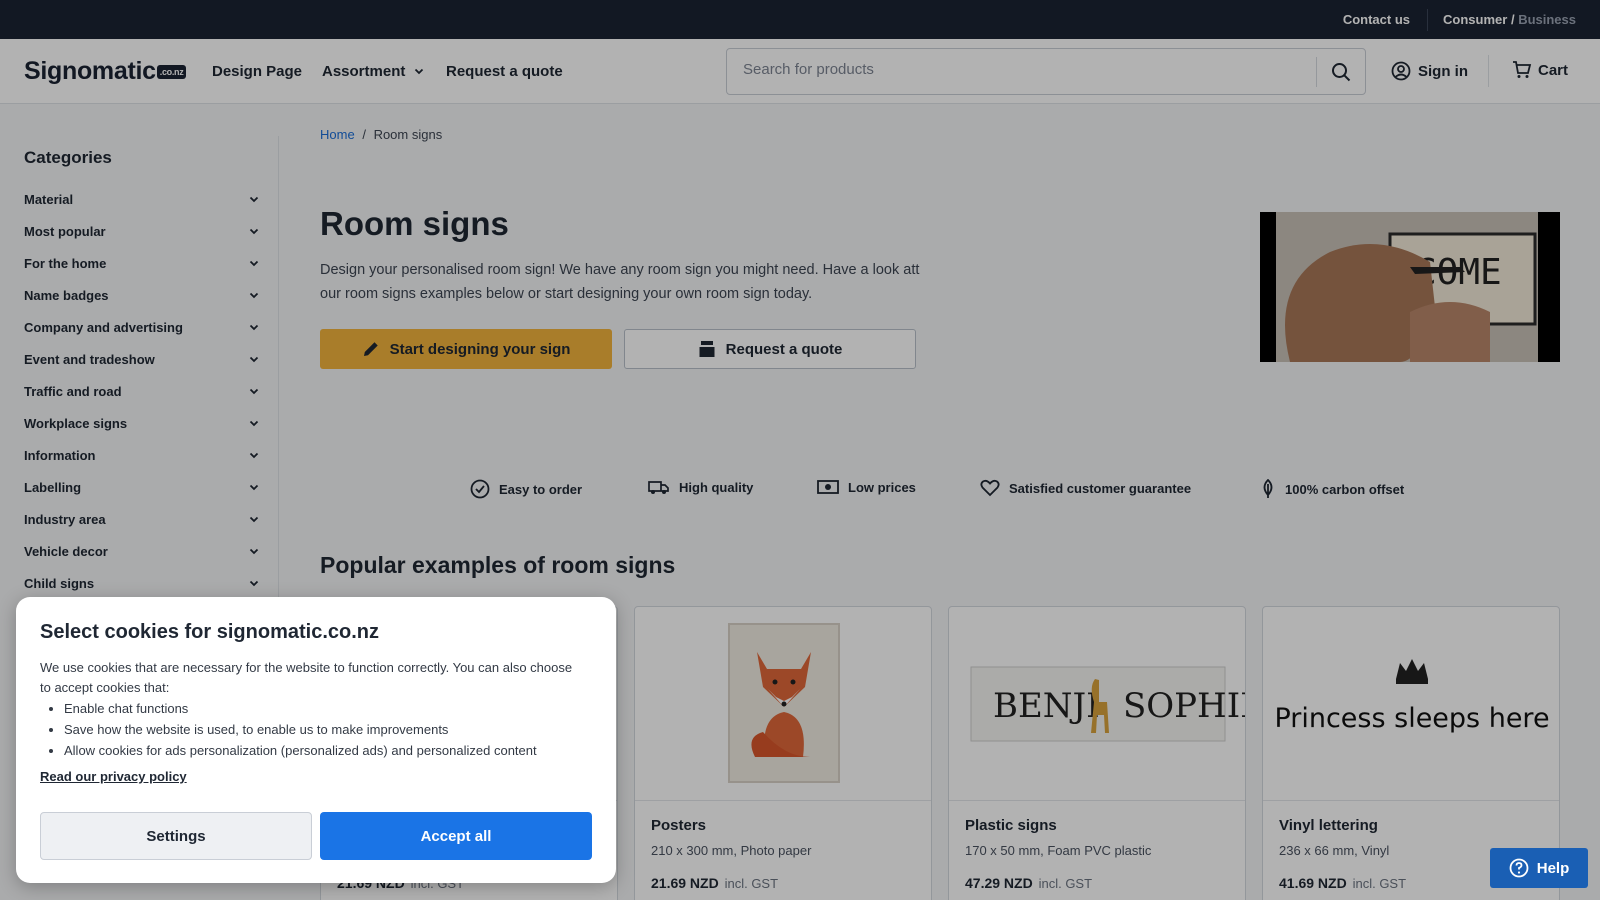  Describe the element at coordinates (300, 708) in the screenshot. I see `cookie-purpose-item: Enable chat functions` at that location.